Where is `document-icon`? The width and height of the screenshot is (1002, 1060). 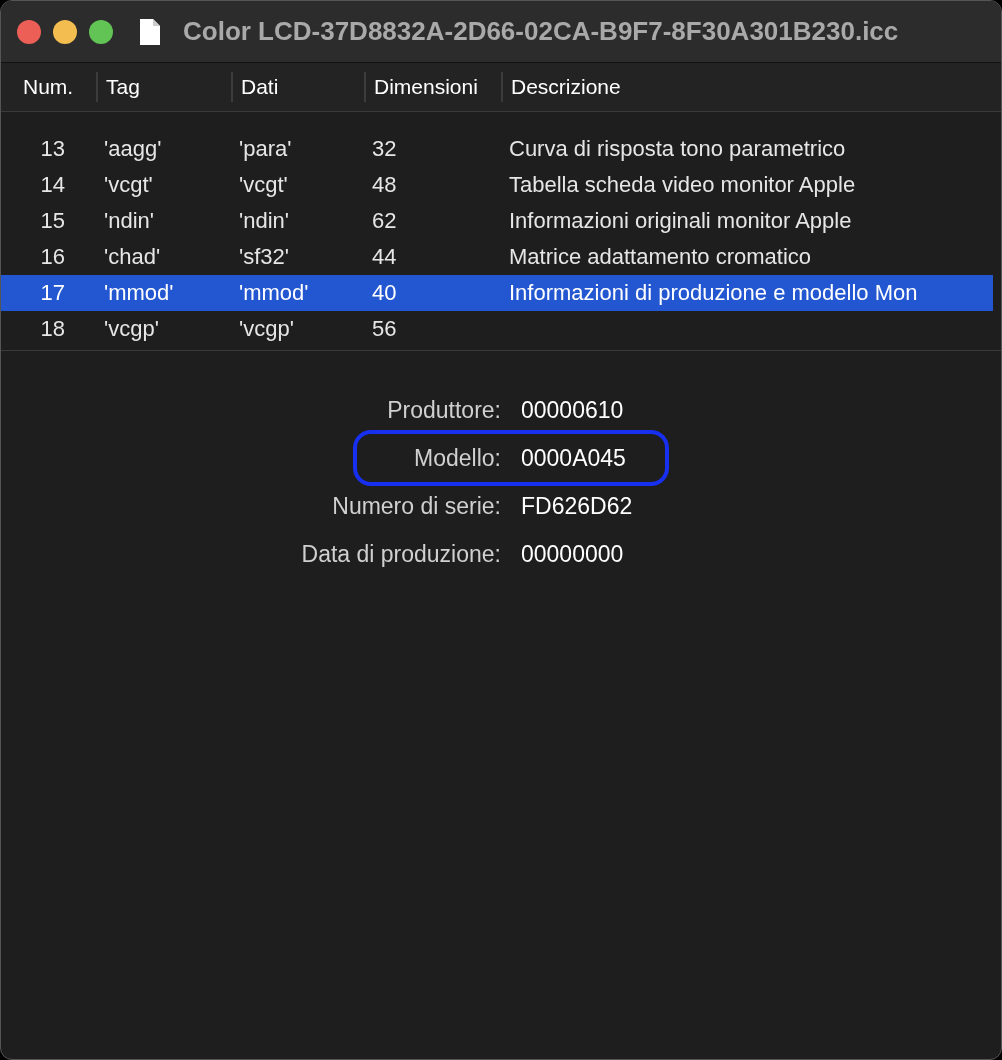
document-icon is located at coordinates (150, 31).